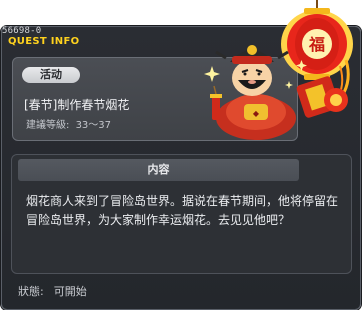  Describe the element at coordinates (316, 44) in the screenshot. I see `lantern-character: 福` at that location.